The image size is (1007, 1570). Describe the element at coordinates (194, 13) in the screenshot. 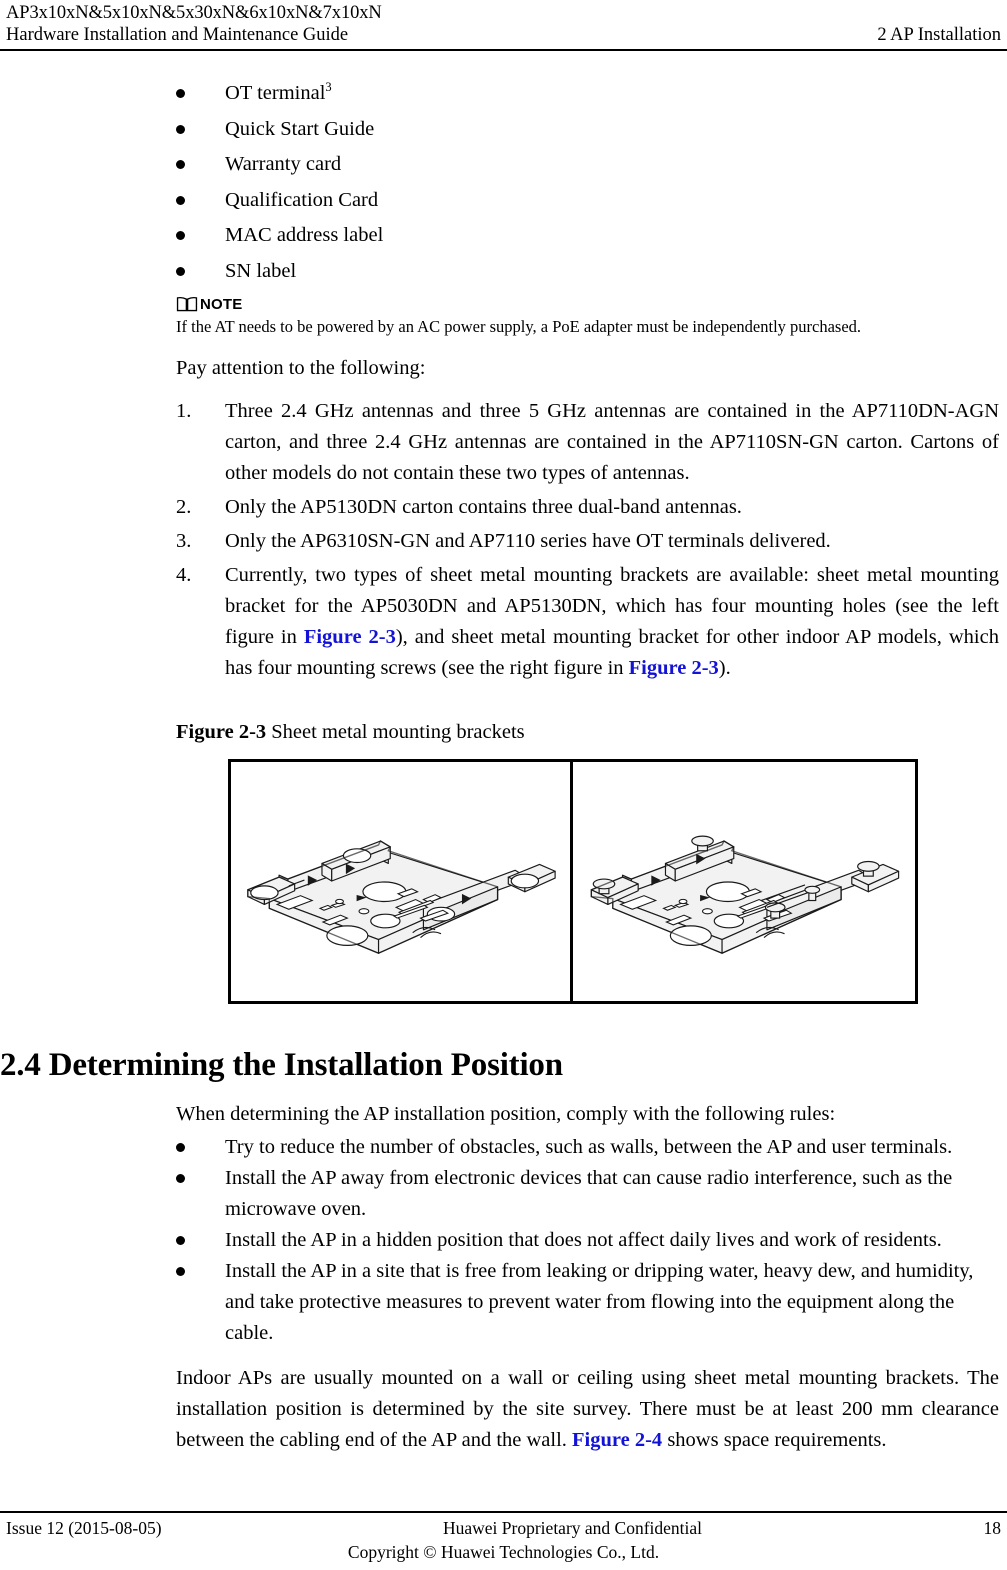

I see `header-product-line: AP3x10xN&5x10xN&5x30xN&6x10xN&7x10xN` at that location.